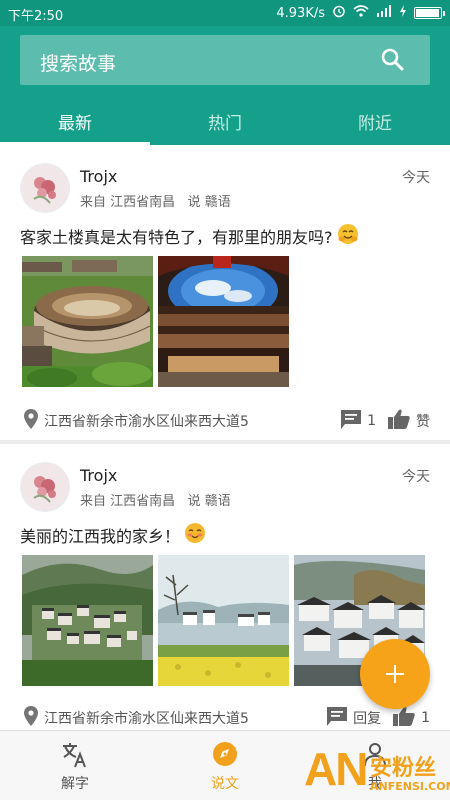 The width and height of the screenshot is (450, 800). I want to click on wifi-icon, so click(361, 13).